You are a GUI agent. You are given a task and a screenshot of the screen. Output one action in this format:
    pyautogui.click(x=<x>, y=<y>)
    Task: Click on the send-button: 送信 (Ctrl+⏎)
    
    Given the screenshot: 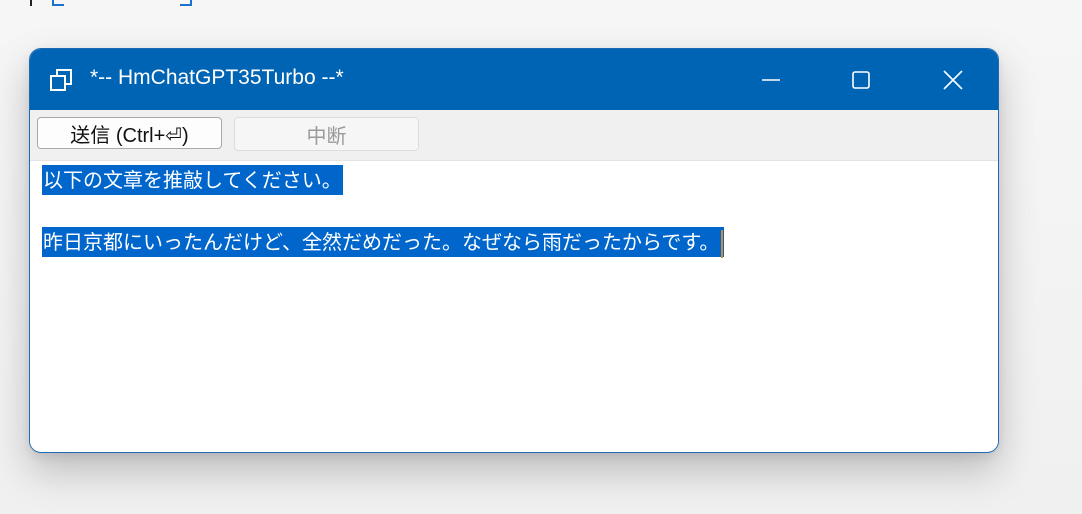 What is the action you would take?
    pyautogui.click(x=129, y=133)
    